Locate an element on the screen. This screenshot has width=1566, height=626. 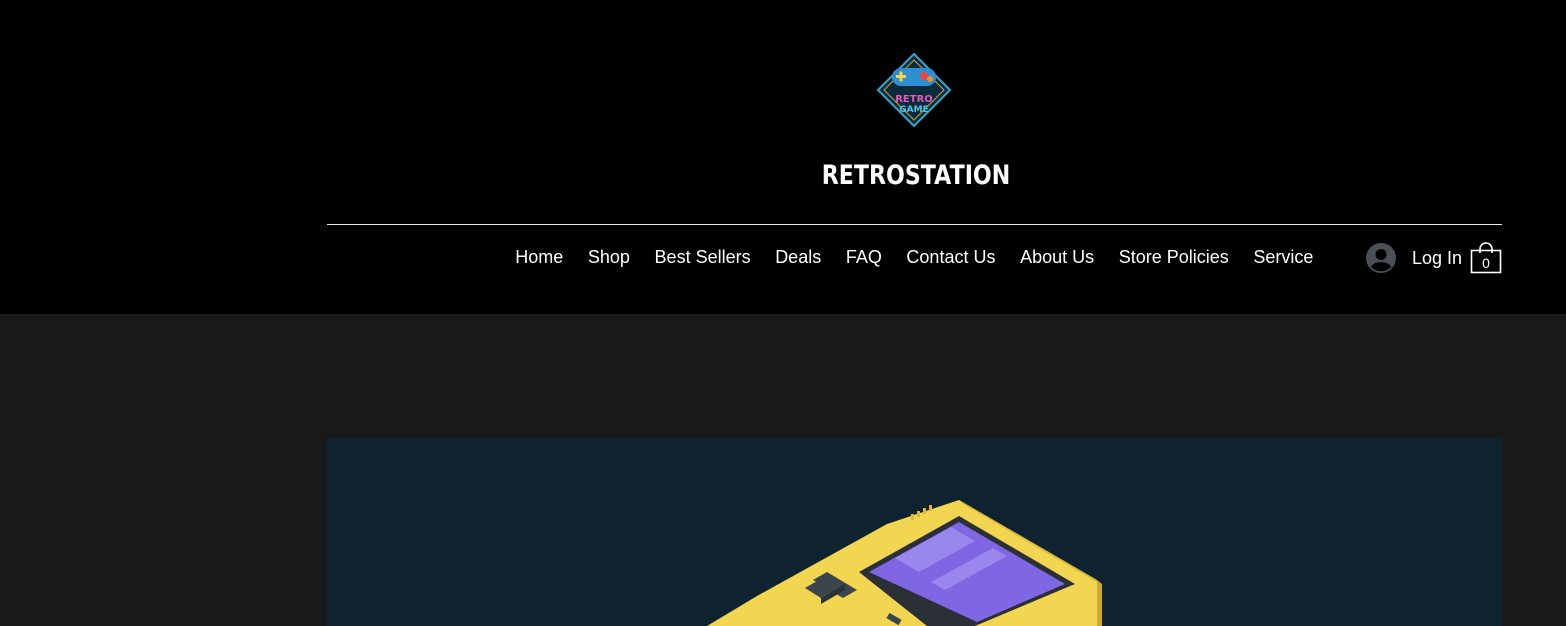
nav-shop: Shop is located at coordinates (609, 257).